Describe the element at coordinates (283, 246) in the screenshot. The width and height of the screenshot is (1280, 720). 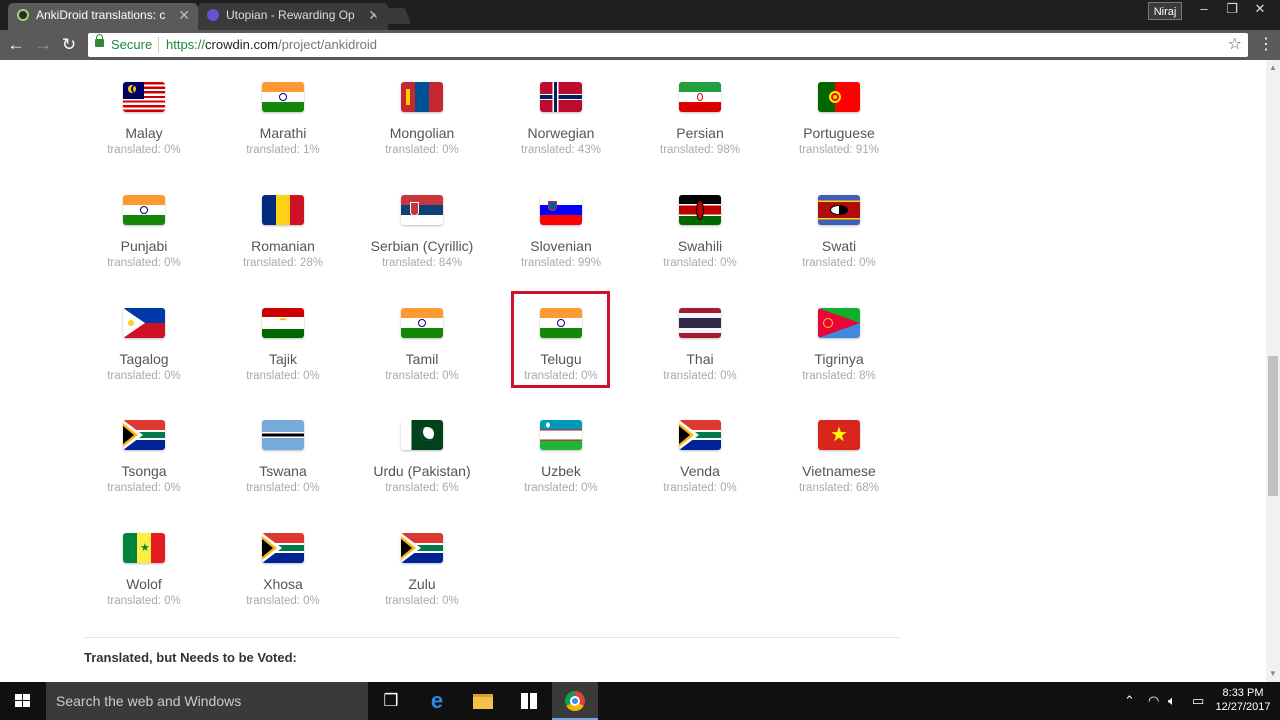
I see `language-name: Romanian` at that location.